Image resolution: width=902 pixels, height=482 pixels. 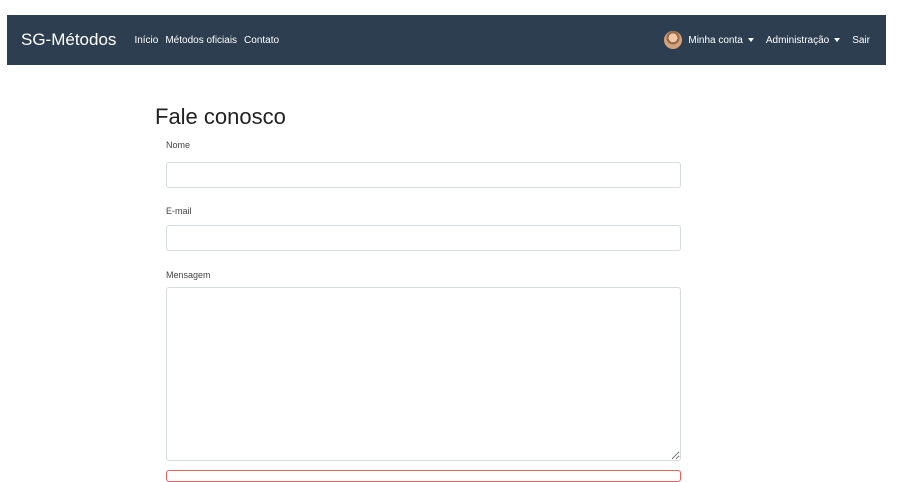 What do you see at coordinates (220, 116) in the screenshot?
I see `page-title: Fale conosco` at bounding box center [220, 116].